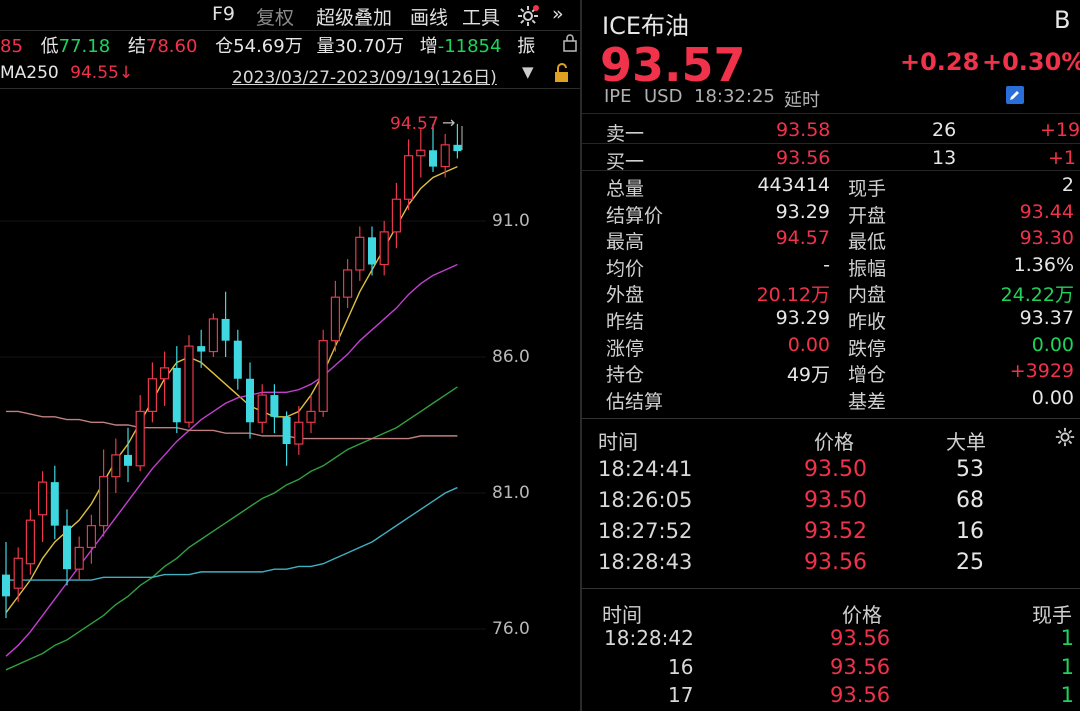 The image size is (1080, 711). Describe the element at coordinates (1046, 211) in the screenshot. I see `stat-value: 93.44` at that location.